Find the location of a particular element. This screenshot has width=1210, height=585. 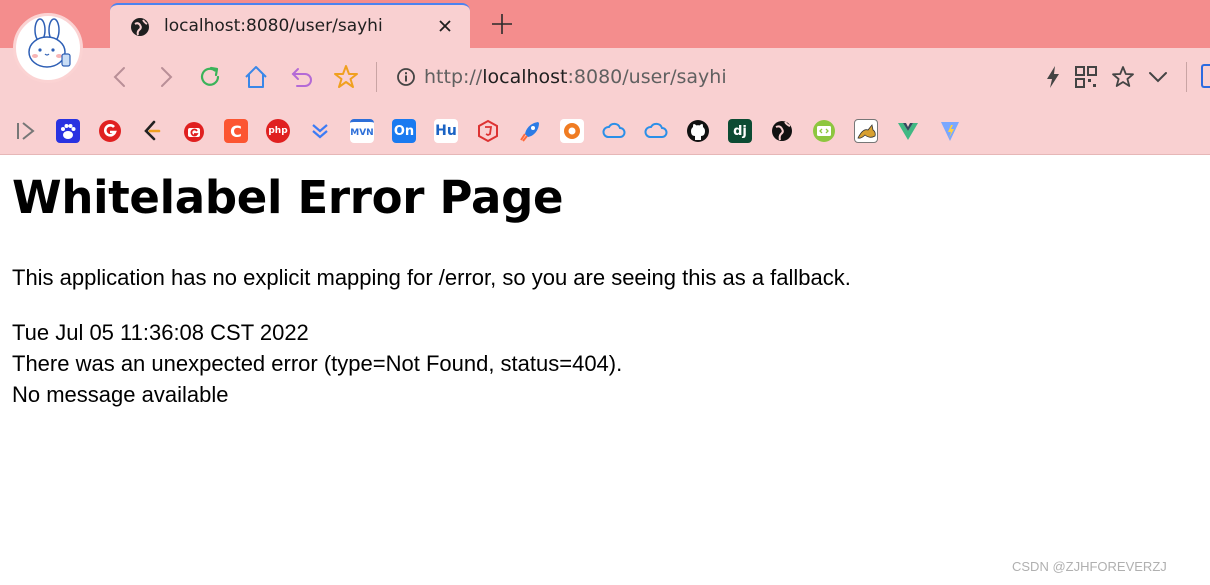

g-logo-icon is located at coordinates (110, 131).